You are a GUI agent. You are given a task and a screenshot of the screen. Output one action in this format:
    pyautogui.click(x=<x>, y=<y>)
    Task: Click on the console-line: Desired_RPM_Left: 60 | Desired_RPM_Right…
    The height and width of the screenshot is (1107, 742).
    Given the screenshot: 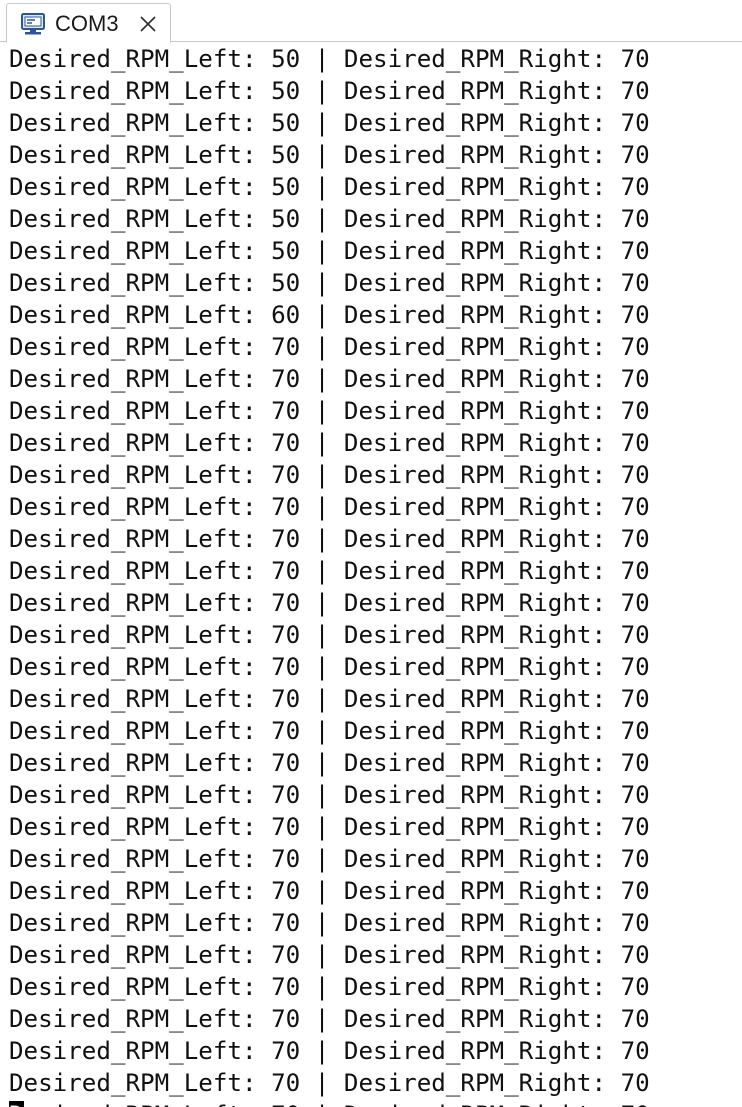 What is the action you would take?
    pyautogui.click(x=329, y=315)
    